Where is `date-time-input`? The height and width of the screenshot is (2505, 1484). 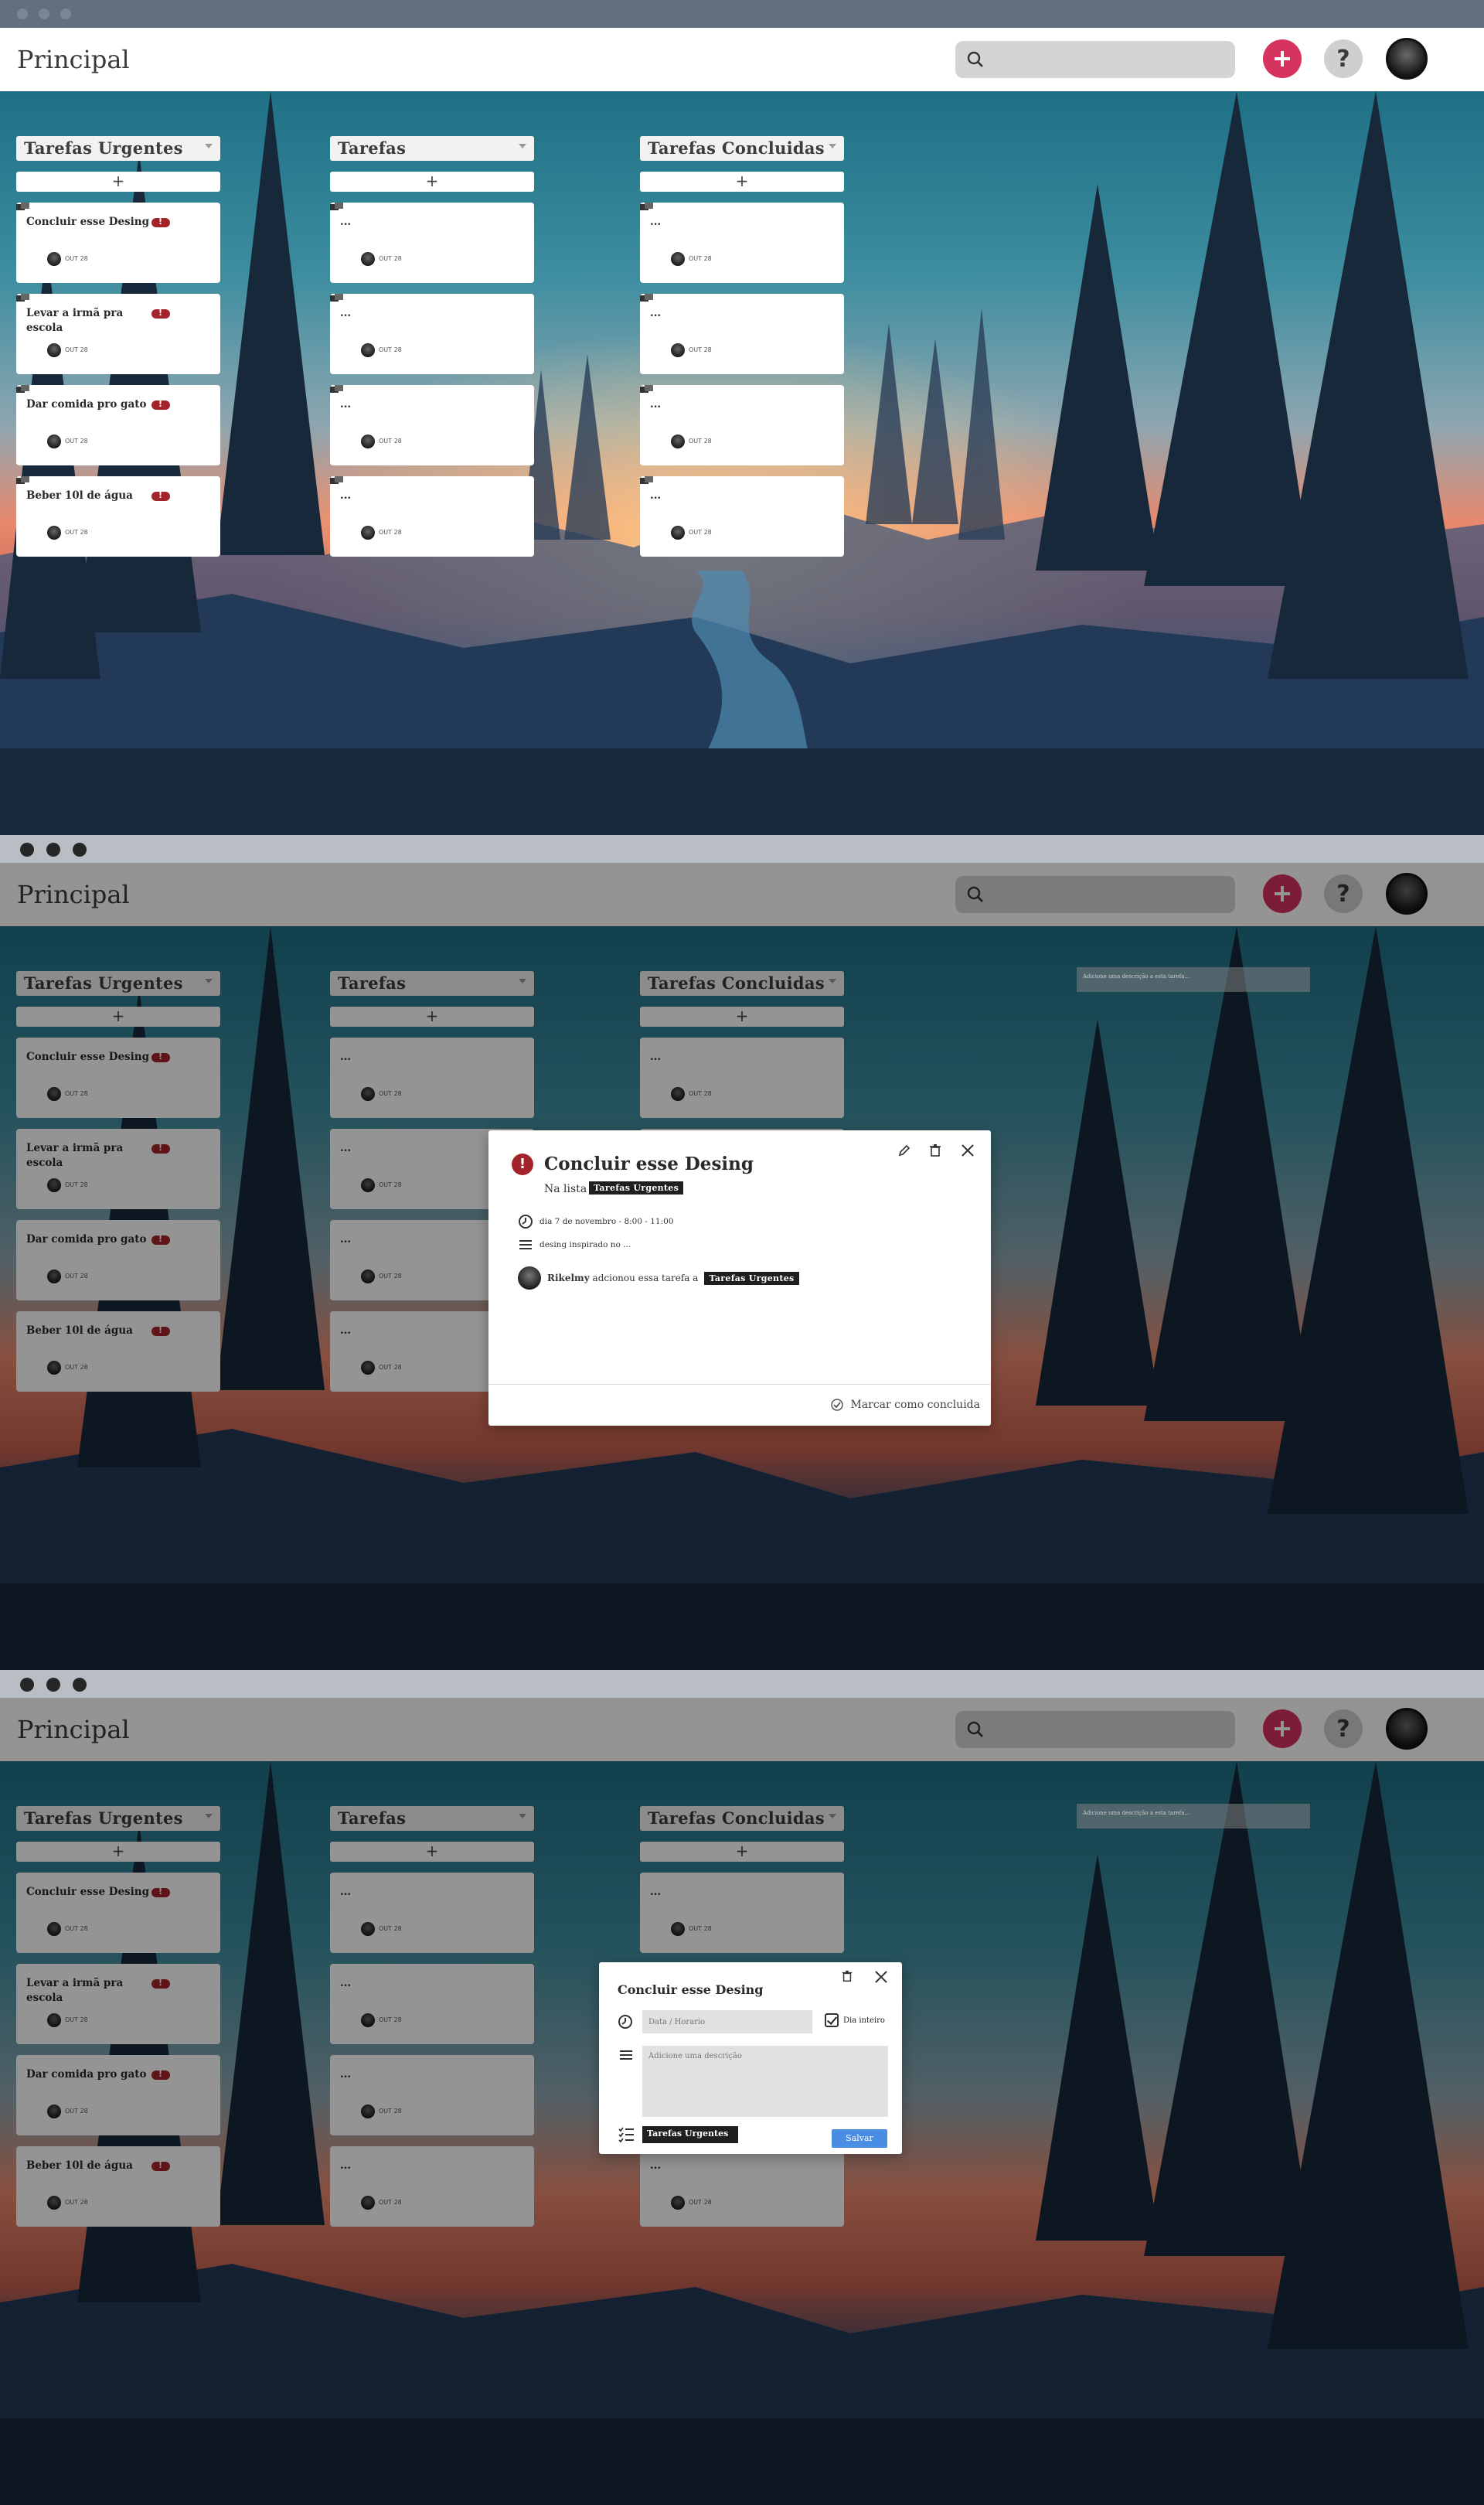
date-time-input is located at coordinates (727, 2021).